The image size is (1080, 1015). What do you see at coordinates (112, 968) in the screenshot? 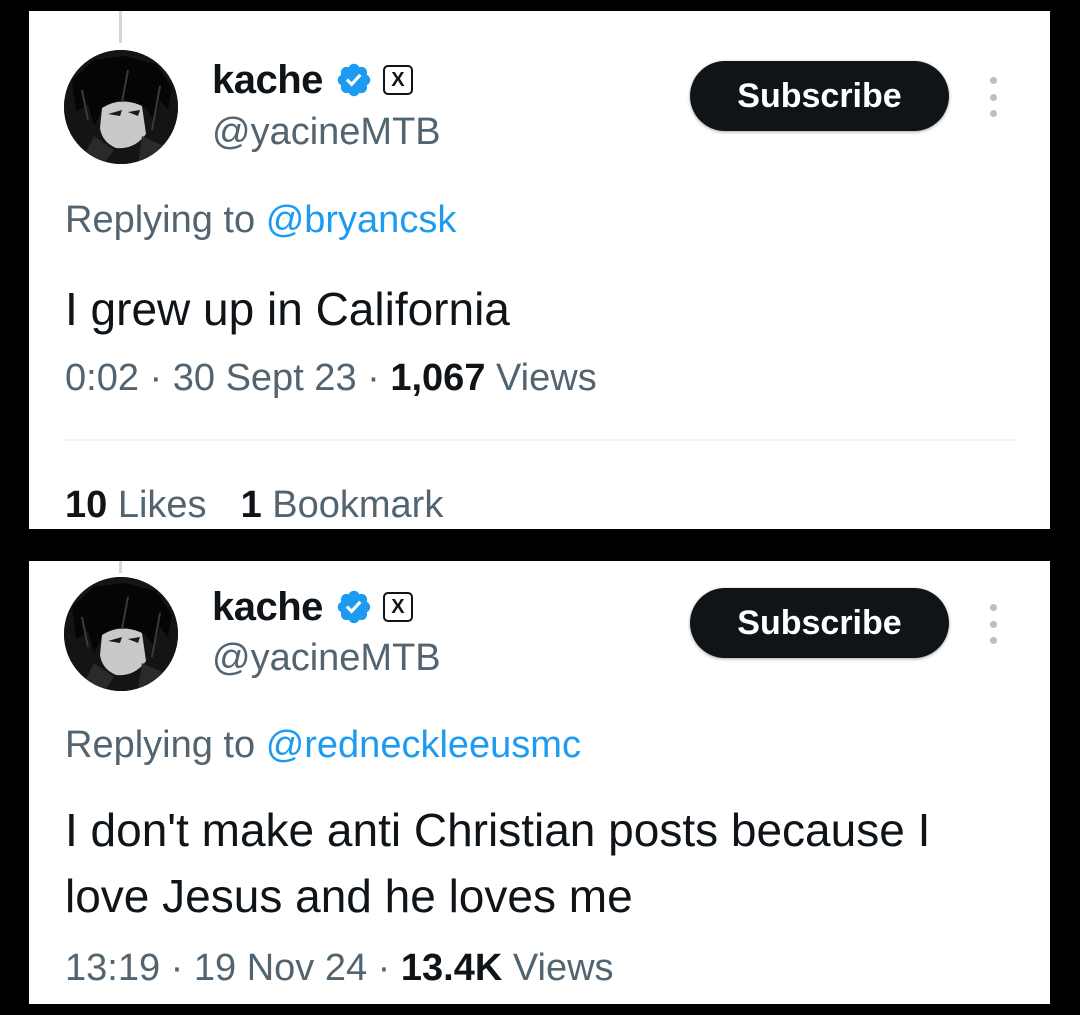
I see `tweet-time: 13:19` at bounding box center [112, 968].